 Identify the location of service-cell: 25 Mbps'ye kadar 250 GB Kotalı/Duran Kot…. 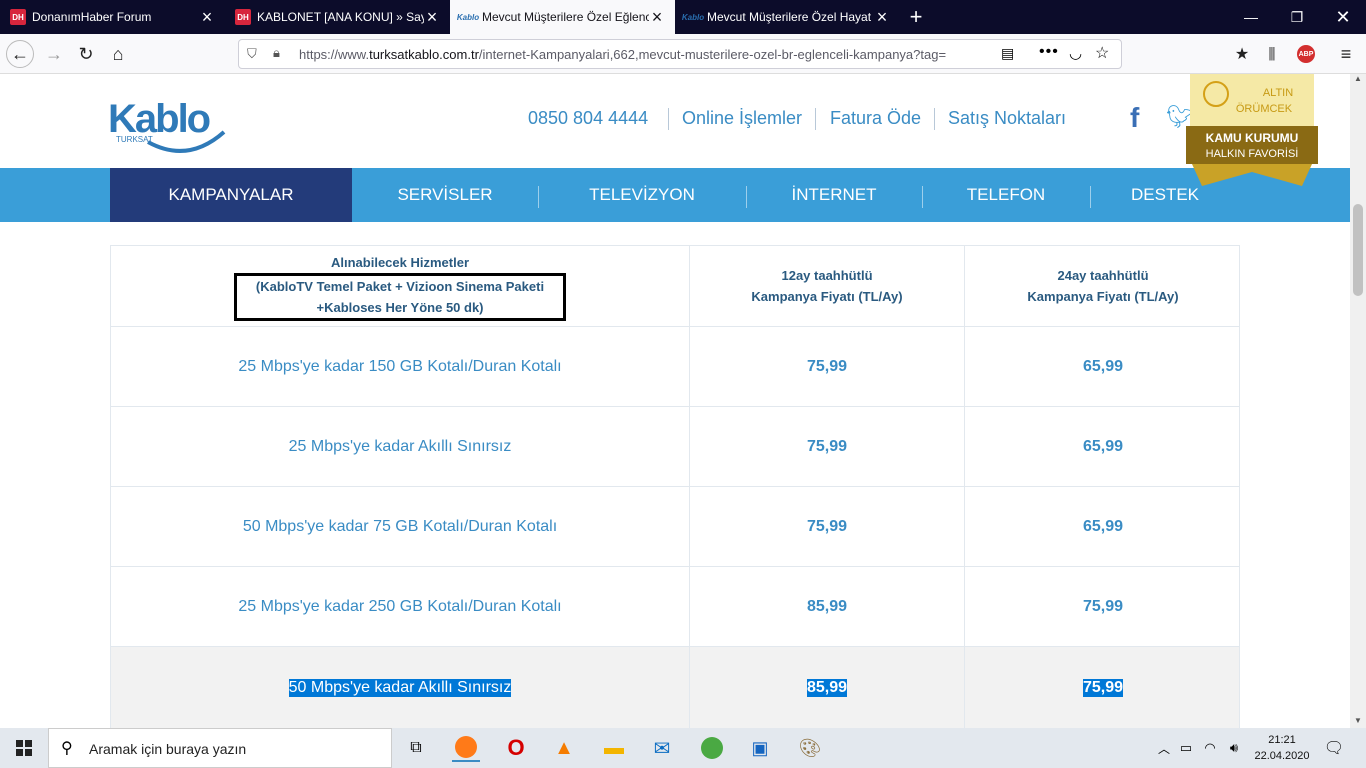
(400, 606).